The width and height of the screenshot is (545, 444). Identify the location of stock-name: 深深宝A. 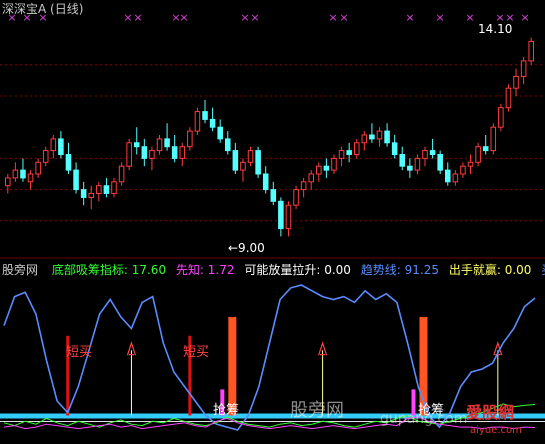
(24, 9).